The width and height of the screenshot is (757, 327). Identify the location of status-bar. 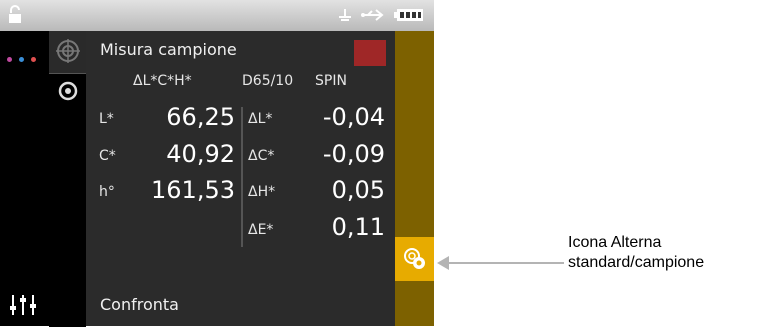
(217, 15).